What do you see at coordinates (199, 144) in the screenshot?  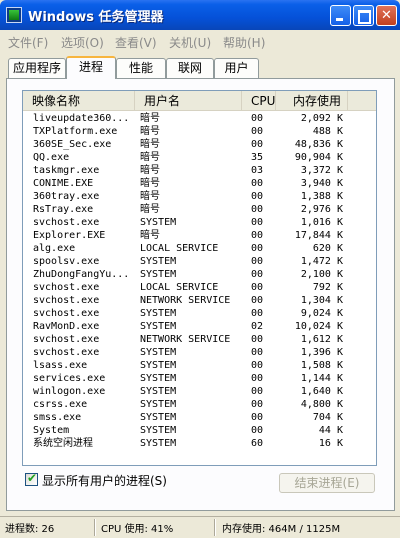 I see `process-row: 360SE_Sec.exe 暗号 00 48,836 K` at bounding box center [199, 144].